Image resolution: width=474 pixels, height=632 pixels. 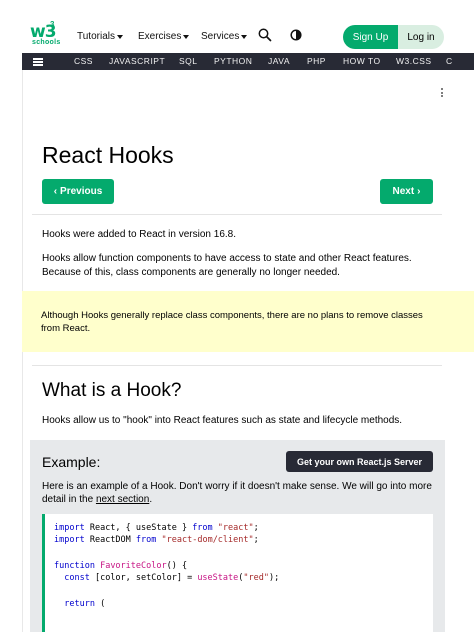 What do you see at coordinates (137, 61) in the screenshot?
I see `topic-javascript: JAVASCRIPT` at bounding box center [137, 61].